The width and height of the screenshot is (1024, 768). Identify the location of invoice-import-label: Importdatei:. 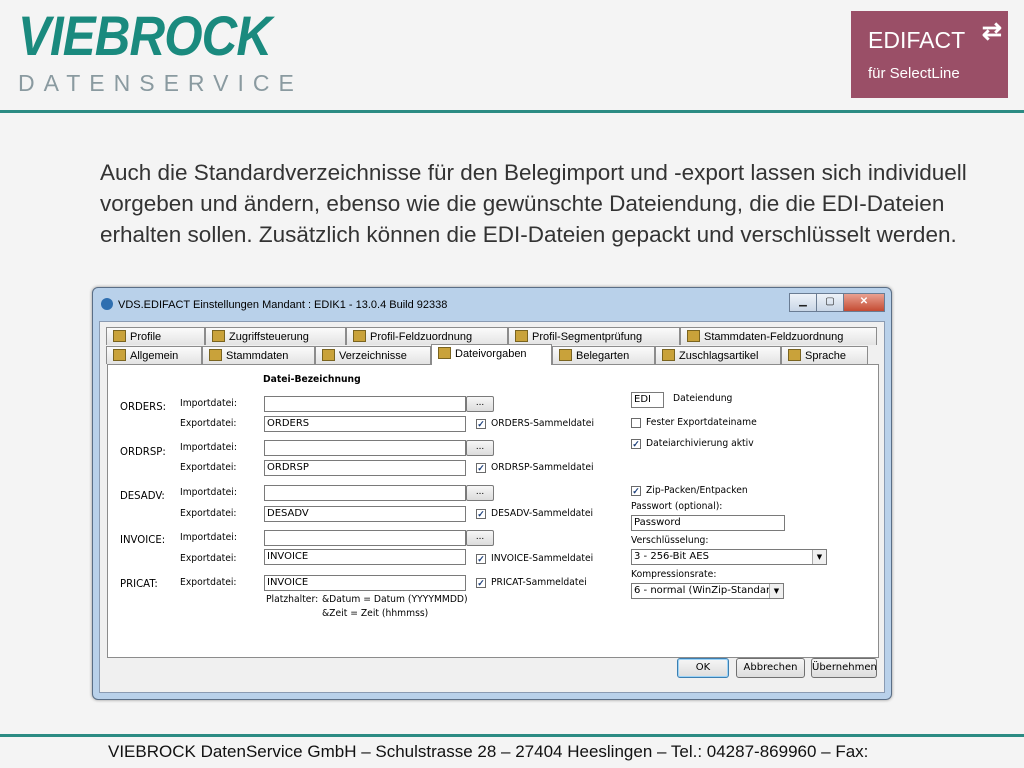
(208, 537).